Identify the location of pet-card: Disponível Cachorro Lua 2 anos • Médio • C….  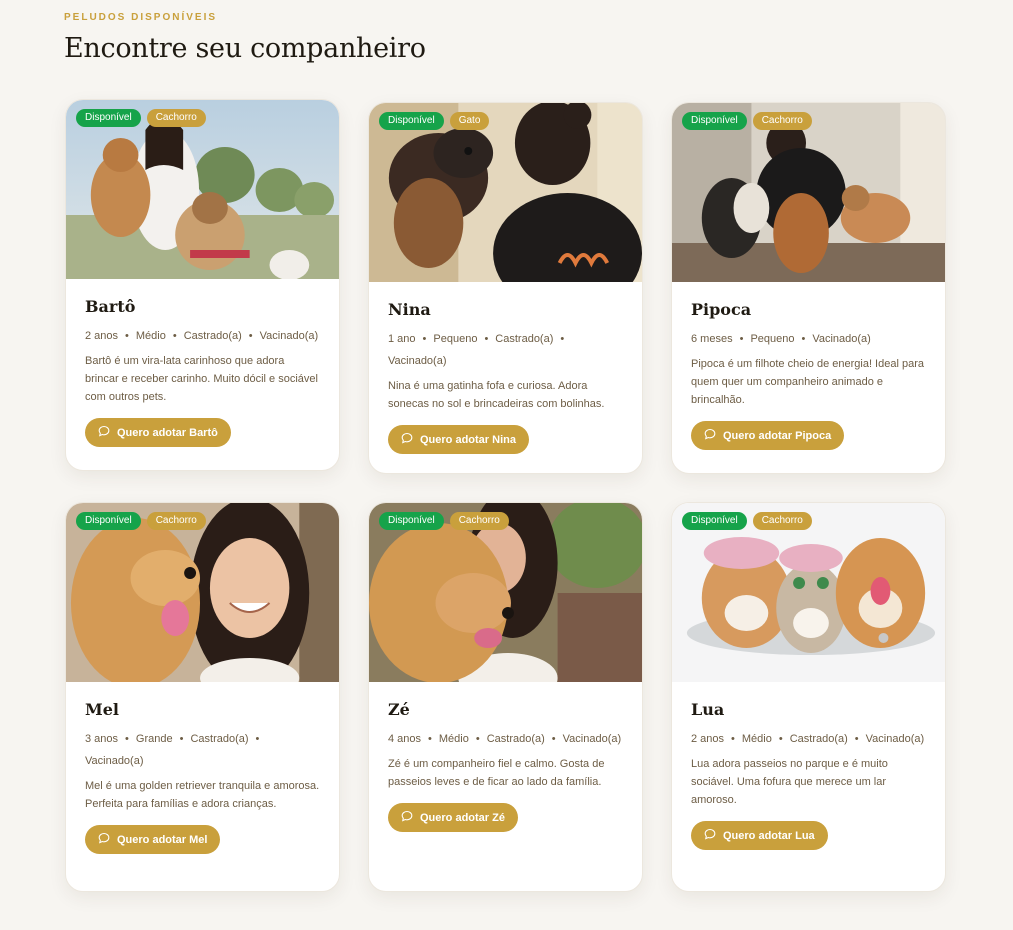
(808, 697).